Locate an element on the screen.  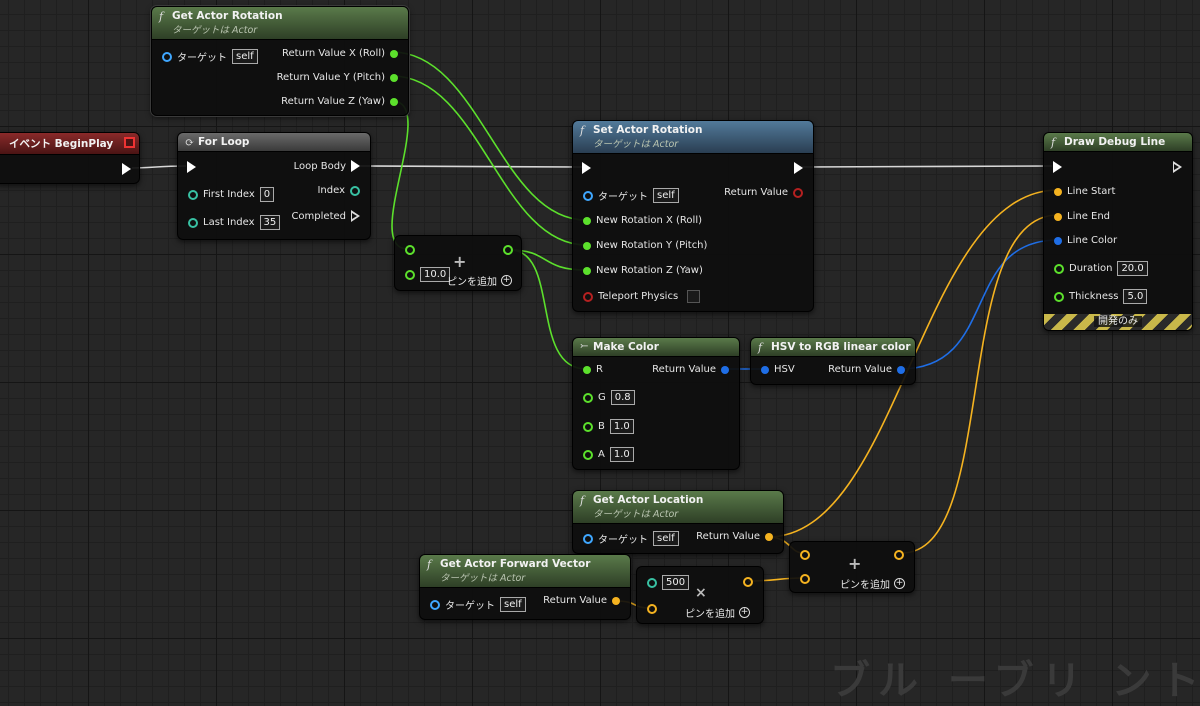
pin-index: Index is located at coordinates (338, 190).